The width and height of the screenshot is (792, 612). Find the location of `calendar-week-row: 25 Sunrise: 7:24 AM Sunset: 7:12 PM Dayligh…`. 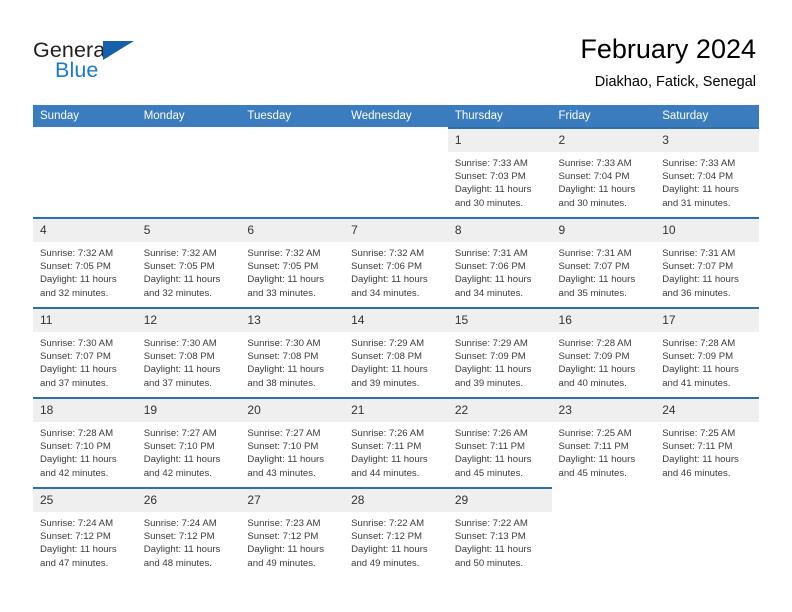

calendar-week-row: 25 Sunrise: 7:24 AM Sunset: 7:12 PM Dayligh… is located at coordinates (396, 532).